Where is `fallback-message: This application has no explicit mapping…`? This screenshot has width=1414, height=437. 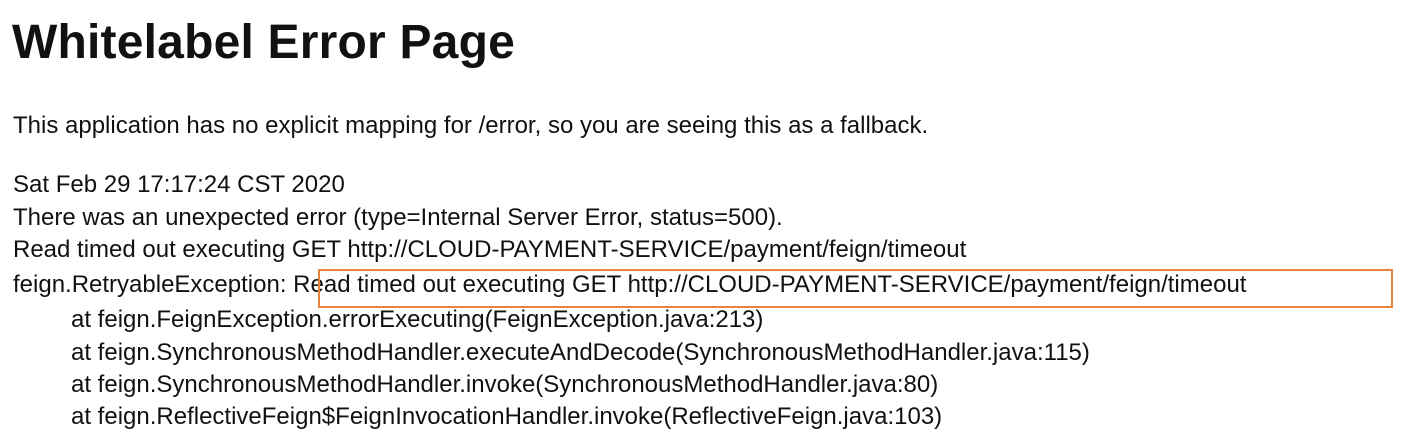
fallback-message: This application has no explicit mapping… is located at coordinates (471, 125).